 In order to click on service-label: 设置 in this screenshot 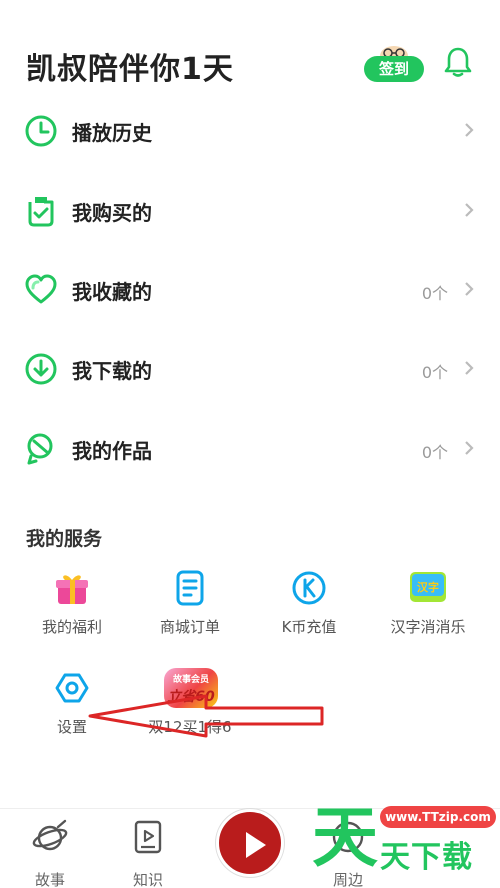, I will do `click(71, 727)`.